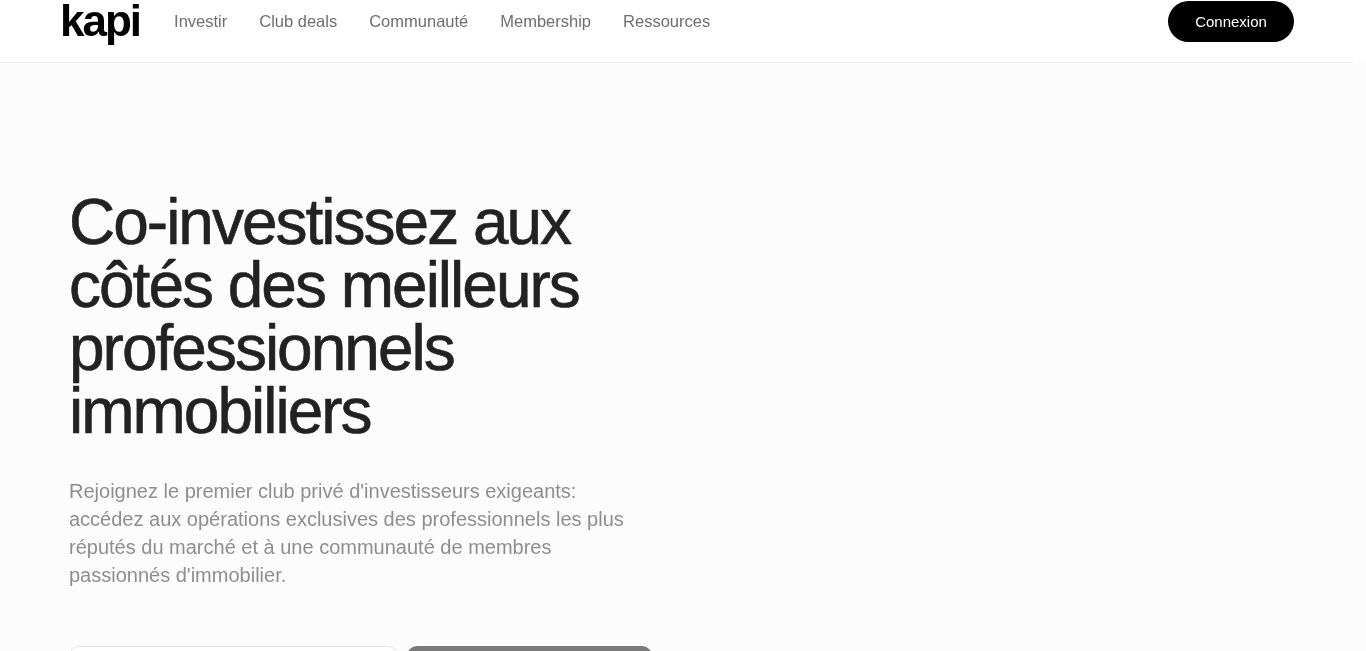 This screenshot has width=1366, height=651. Describe the element at coordinates (546, 21) in the screenshot. I see `nav-link: Membership` at that location.